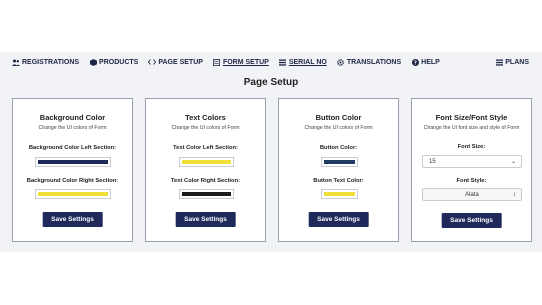 The image size is (542, 305). Describe the element at coordinates (180, 62) in the screenshot. I see `nav-label: PAGE SETUP` at that location.